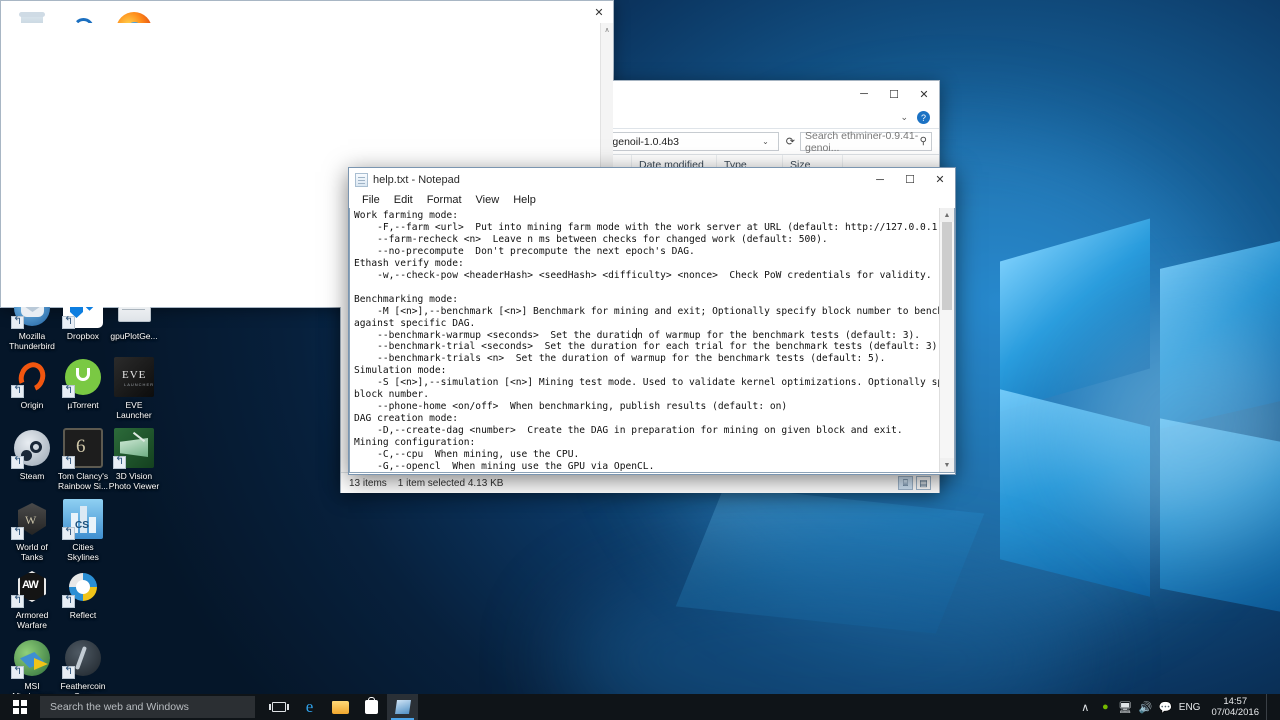  What do you see at coordinates (82, 448) in the screenshot?
I see `rainbow-six-icon: 6` at bounding box center [82, 448].